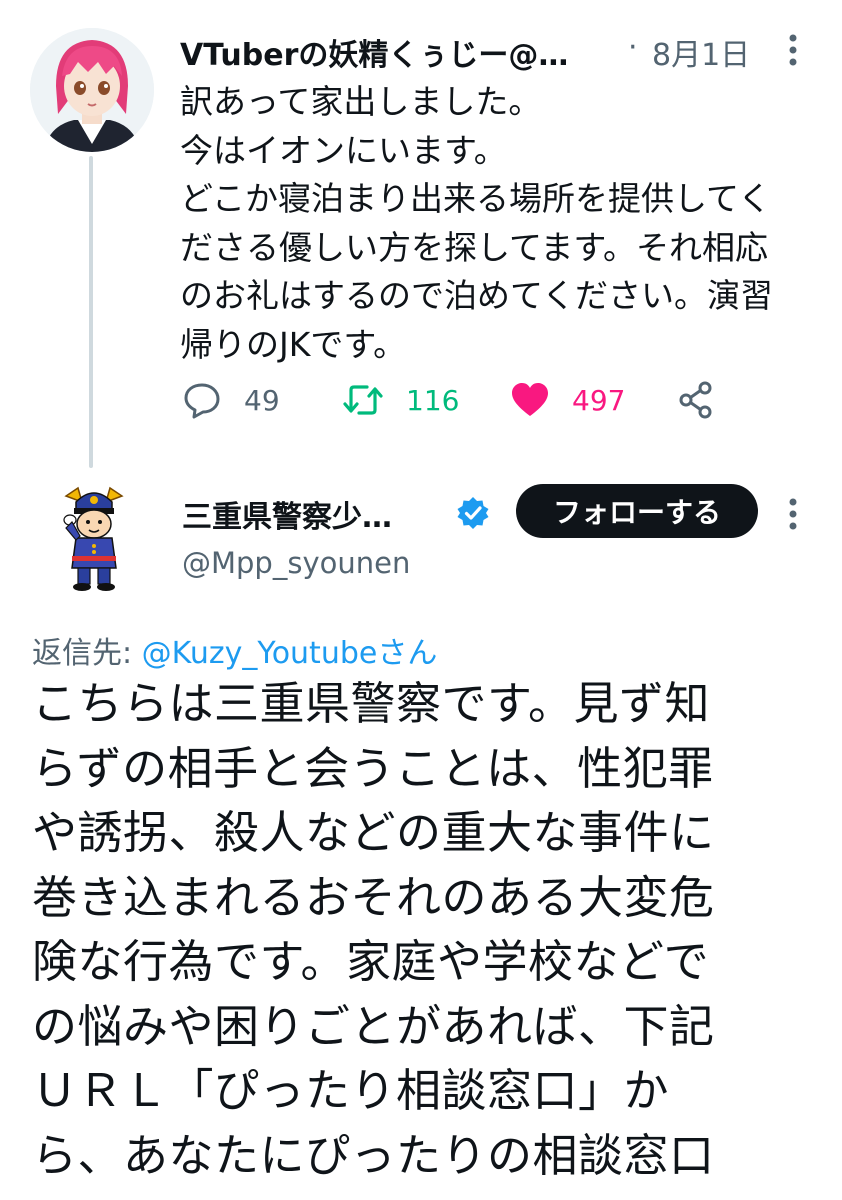 The height and width of the screenshot is (1200, 842). What do you see at coordinates (637, 511) in the screenshot?
I see `follow-button: フォローする` at bounding box center [637, 511].